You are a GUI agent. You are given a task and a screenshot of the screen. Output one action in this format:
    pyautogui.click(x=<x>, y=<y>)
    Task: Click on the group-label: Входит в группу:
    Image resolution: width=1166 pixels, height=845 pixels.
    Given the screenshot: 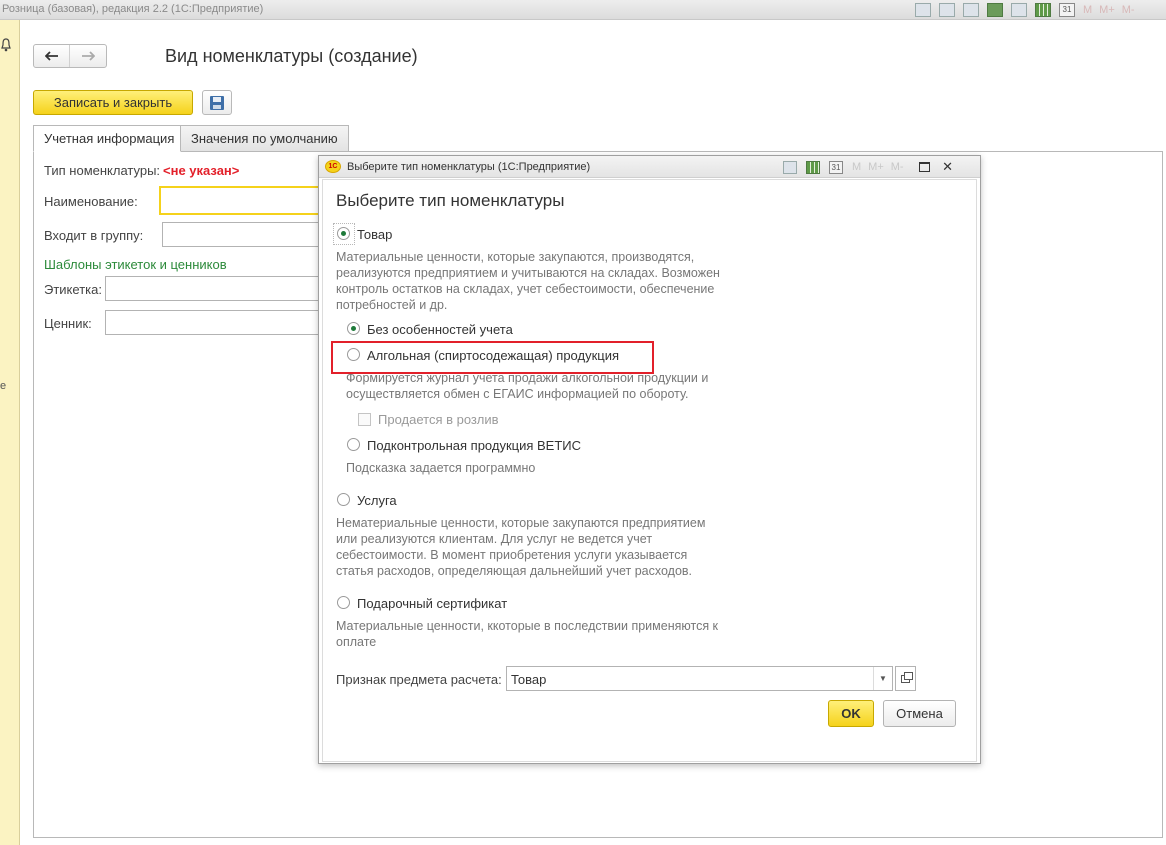 What is the action you would take?
    pyautogui.click(x=94, y=235)
    